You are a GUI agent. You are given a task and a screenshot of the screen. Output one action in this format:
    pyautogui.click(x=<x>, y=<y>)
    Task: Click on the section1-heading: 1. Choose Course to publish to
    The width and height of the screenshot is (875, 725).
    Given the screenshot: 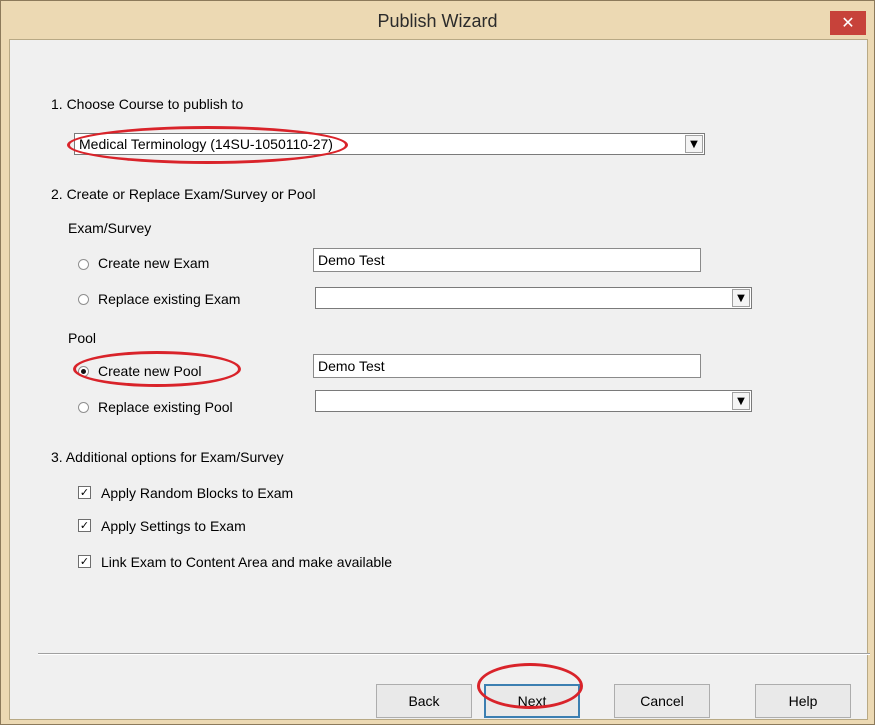 What is the action you would take?
    pyautogui.click(x=147, y=104)
    